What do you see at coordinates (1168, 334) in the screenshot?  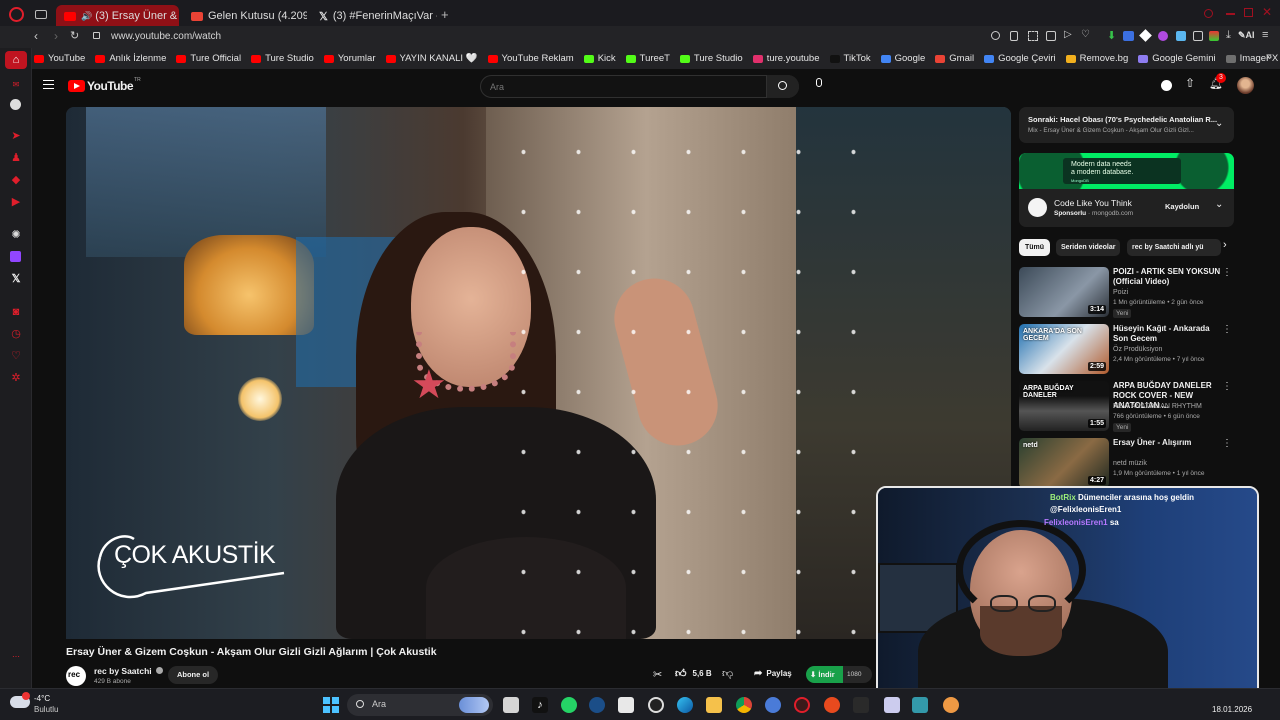 I see `video-title-link: Hüseyin Kağıt - Ankarada Son Gecem` at bounding box center [1168, 334].